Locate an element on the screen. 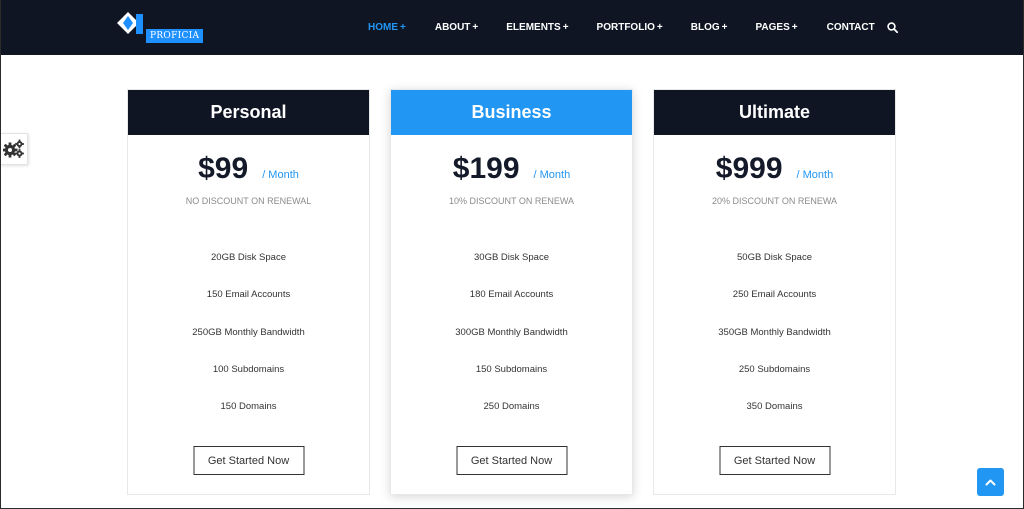  settings-toggle is located at coordinates (14, 149).